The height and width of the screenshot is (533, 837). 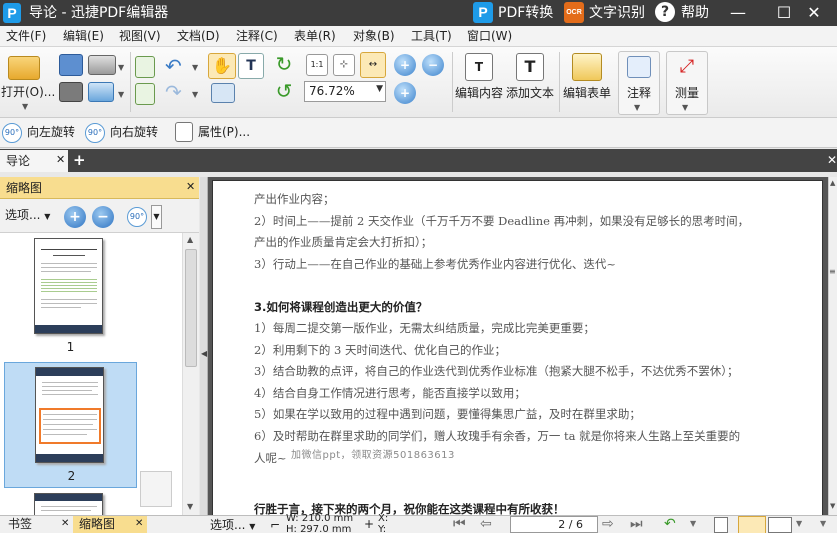 What do you see at coordinates (223, 93) in the screenshot?
I see `snapshot-icon` at bounding box center [223, 93].